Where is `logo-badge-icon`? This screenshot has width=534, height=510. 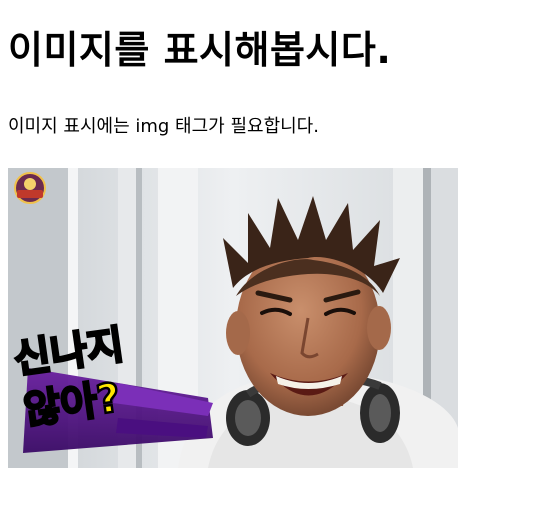
logo-badge-icon is located at coordinates (30, 188).